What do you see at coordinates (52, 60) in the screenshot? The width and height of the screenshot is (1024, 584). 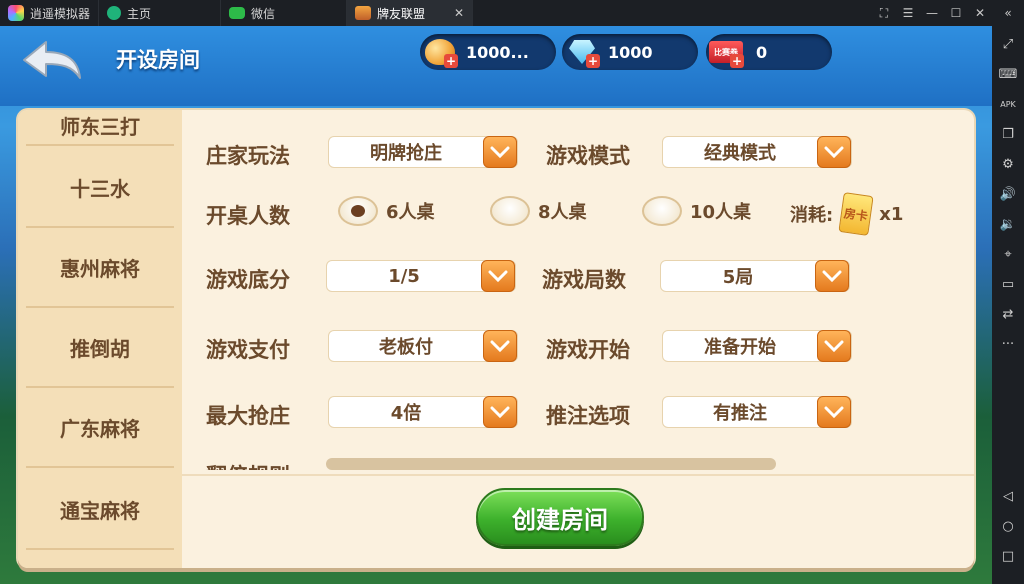 I see `back-button` at bounding box center [52, 60].